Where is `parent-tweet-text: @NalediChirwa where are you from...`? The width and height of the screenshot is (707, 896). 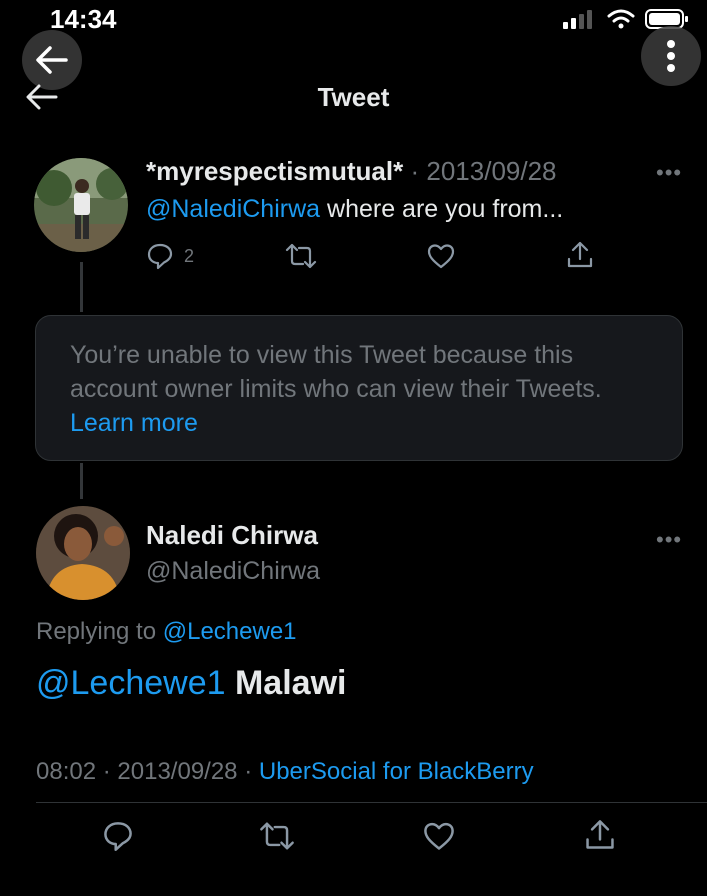 parent-tweet-text: @NalediChirwa where are you from... is located at coordinates (354, 209).